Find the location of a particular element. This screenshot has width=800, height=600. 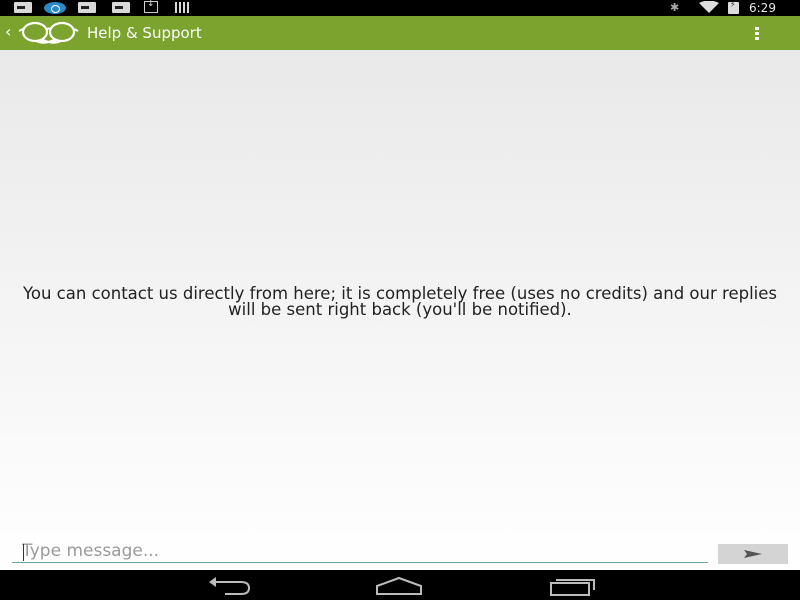

bluetooth-icon: ✱ is located at coordinates (675, 7).